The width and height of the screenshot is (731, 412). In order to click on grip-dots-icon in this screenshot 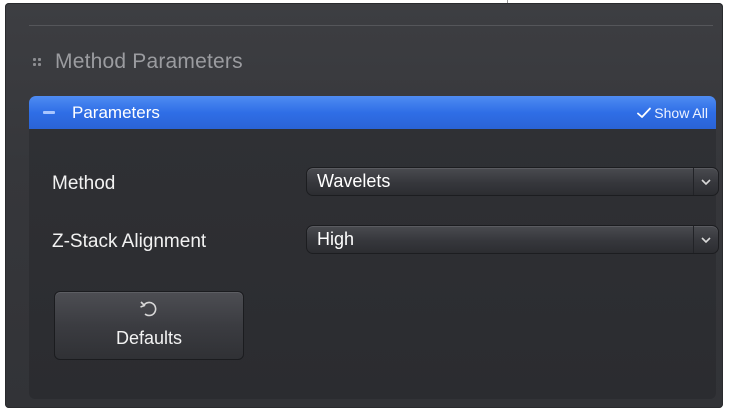, I will do `click(37, 62)`.